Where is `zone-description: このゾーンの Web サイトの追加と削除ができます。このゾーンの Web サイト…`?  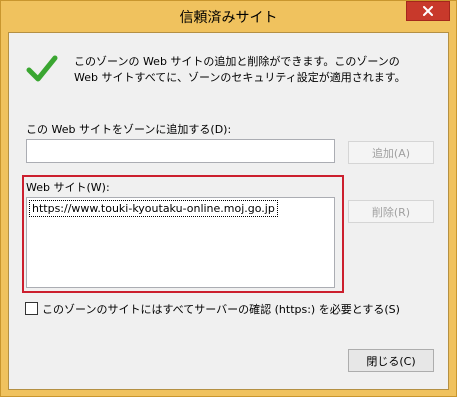
zone-description: このゾーンの Web サイトの追加と削除ができます。このゾーンの Web サイト… is located at coordinates (240, 69).